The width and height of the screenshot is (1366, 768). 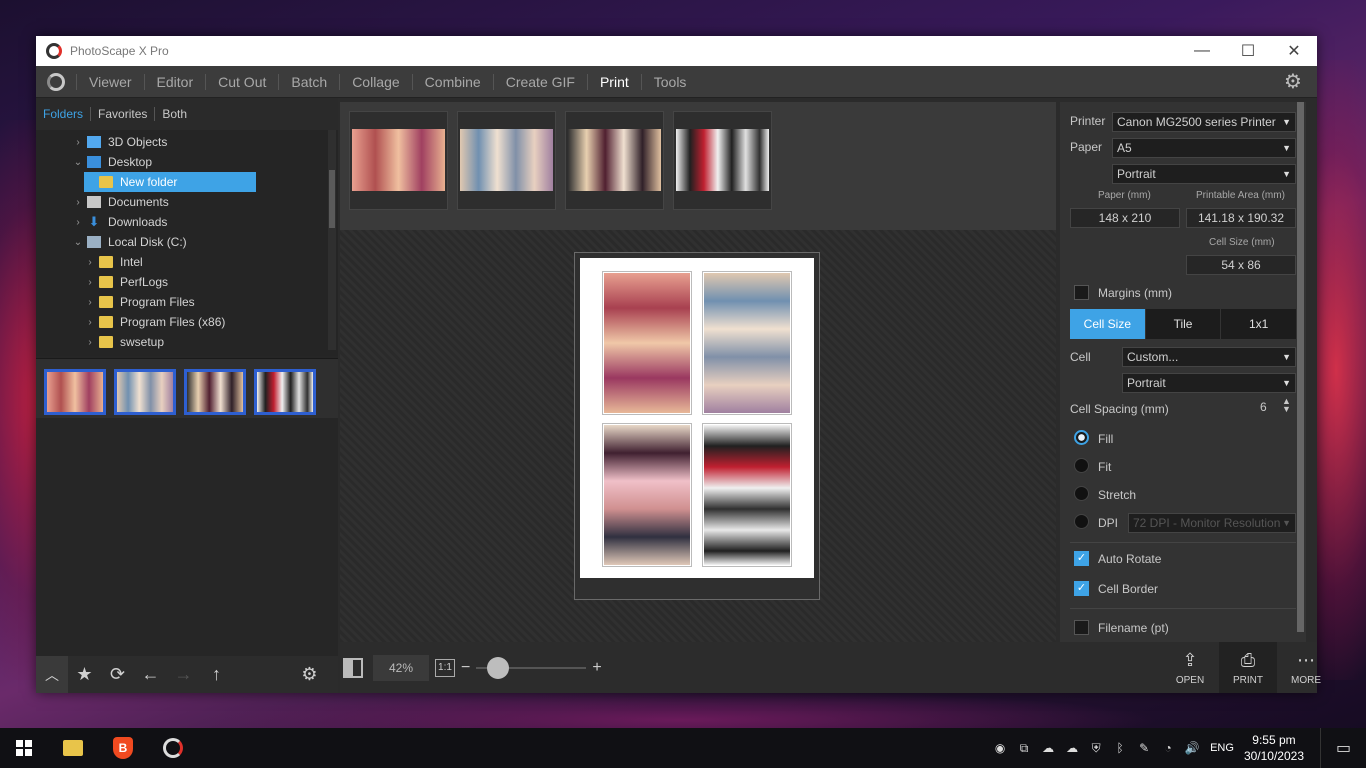 What do you see at coordinates (1300, 367) in the screenshot?
I see `settings-scrollbar` at bounding box center [1300, 367].